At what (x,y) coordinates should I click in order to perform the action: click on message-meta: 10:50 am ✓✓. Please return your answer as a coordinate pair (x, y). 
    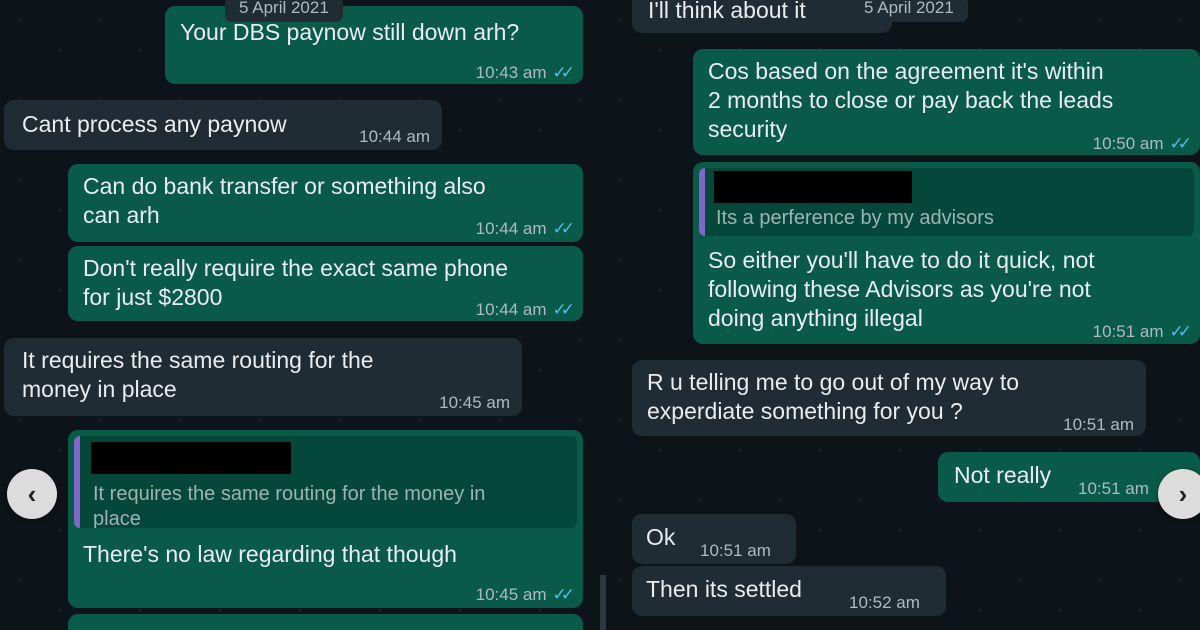
    Looking at the image, I should click on (1142, 143).